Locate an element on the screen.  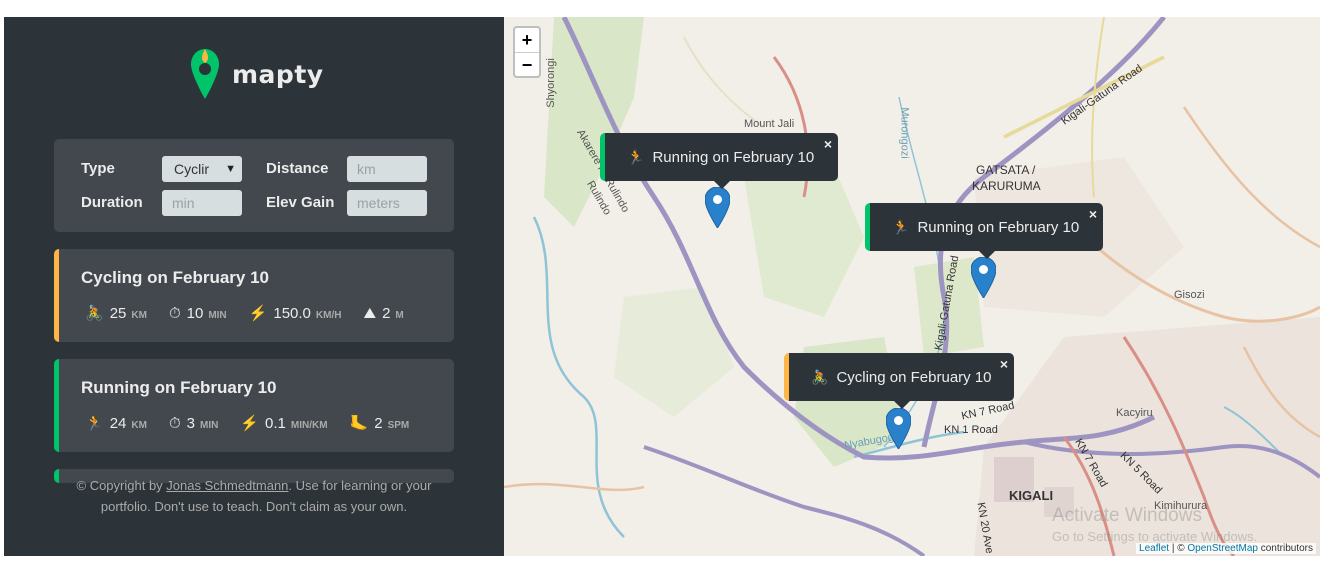
workout-value: 25 is located at coordinates (118, 313).